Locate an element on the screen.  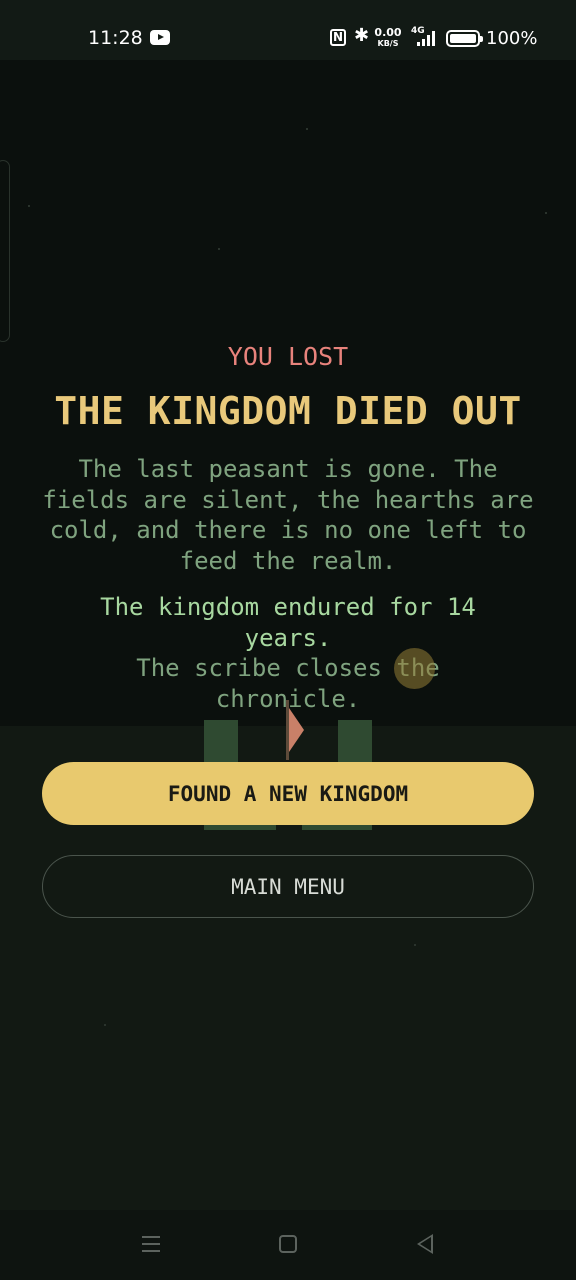
touch-indicator is located at coordinates (414, 668).